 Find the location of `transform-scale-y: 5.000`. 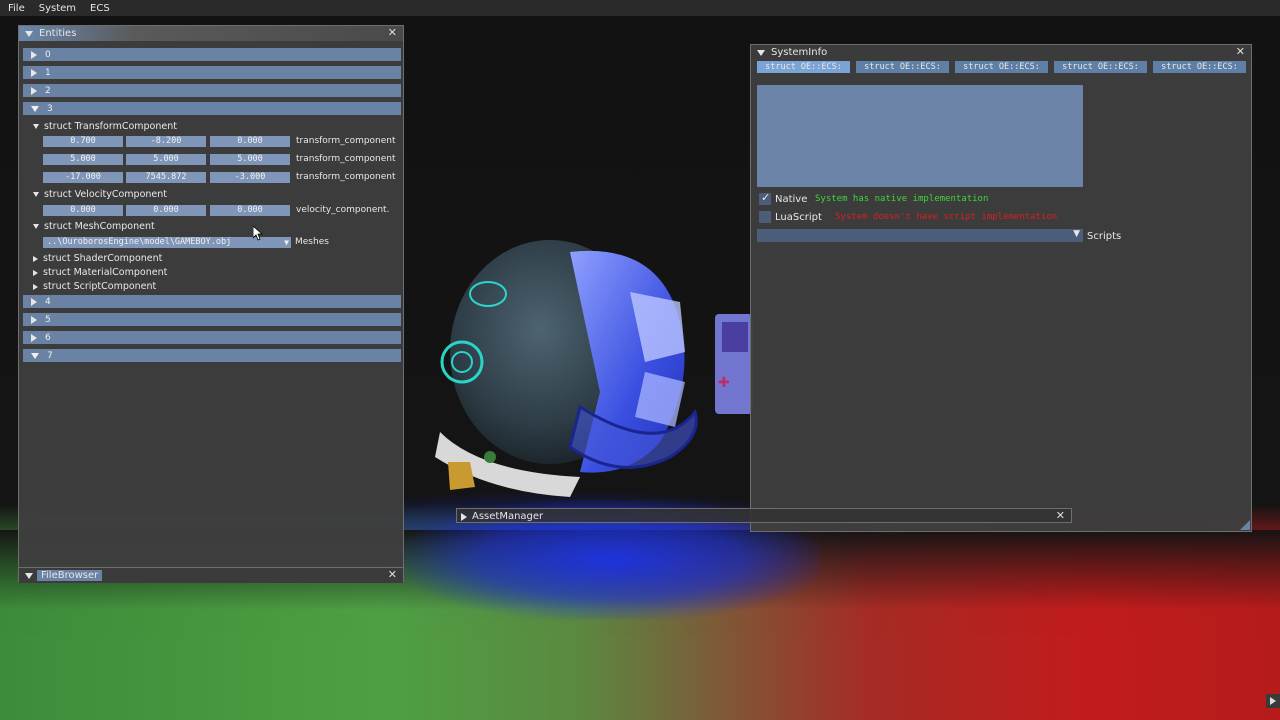

transform-scale-y: 5.000 is located at coordinates (166, 159).